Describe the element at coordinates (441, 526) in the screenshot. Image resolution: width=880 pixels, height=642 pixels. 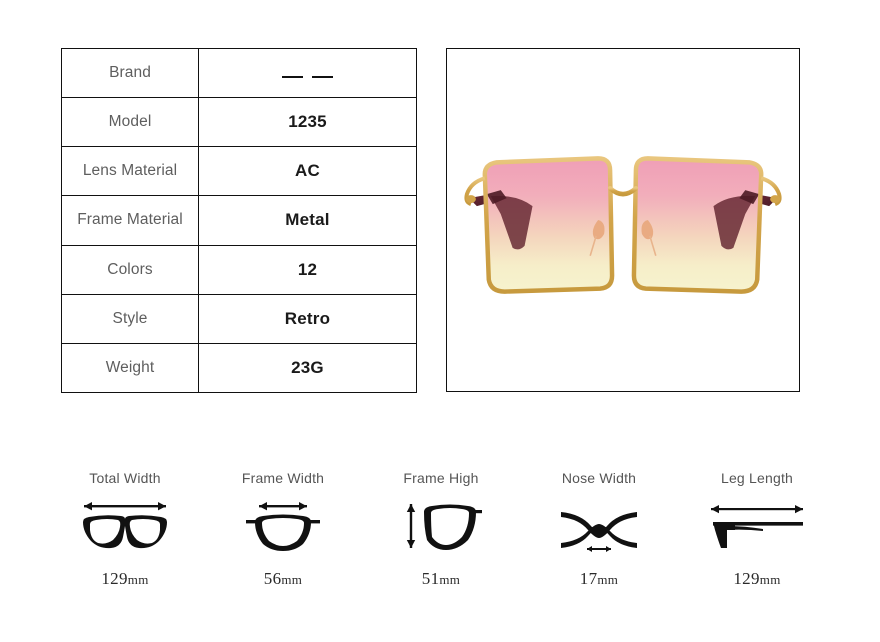
I see `lens-rim-height-icon` at that location.